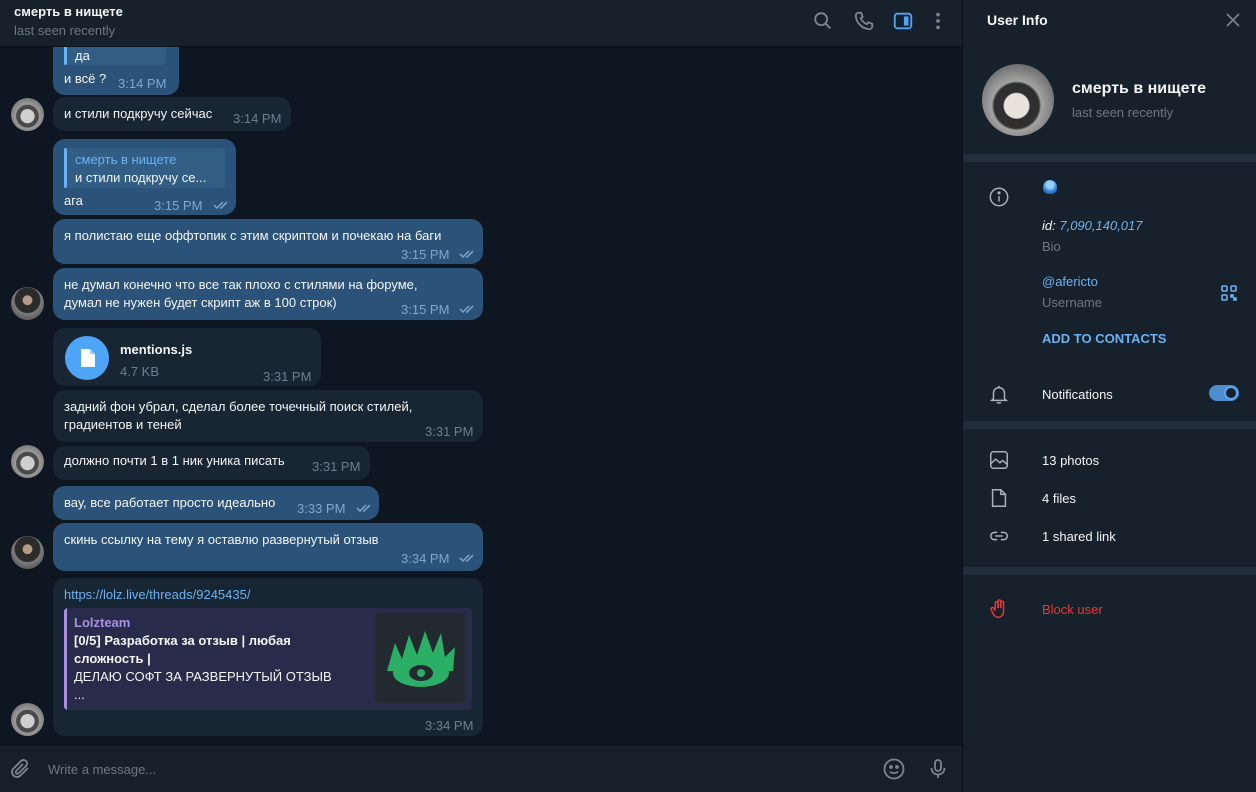 The image size is (1256, 792). I want to click on user-id-label: id:, so click(1049, 225).